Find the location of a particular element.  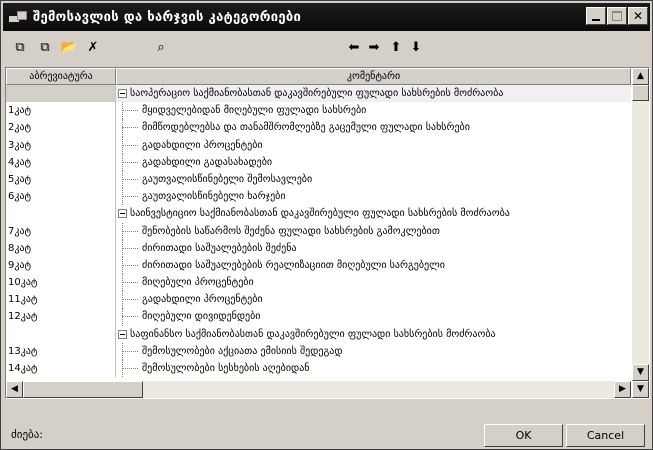

tree-child-row: 3კატ გადახდილი პროცენტები is located at coordinates (318, 145).